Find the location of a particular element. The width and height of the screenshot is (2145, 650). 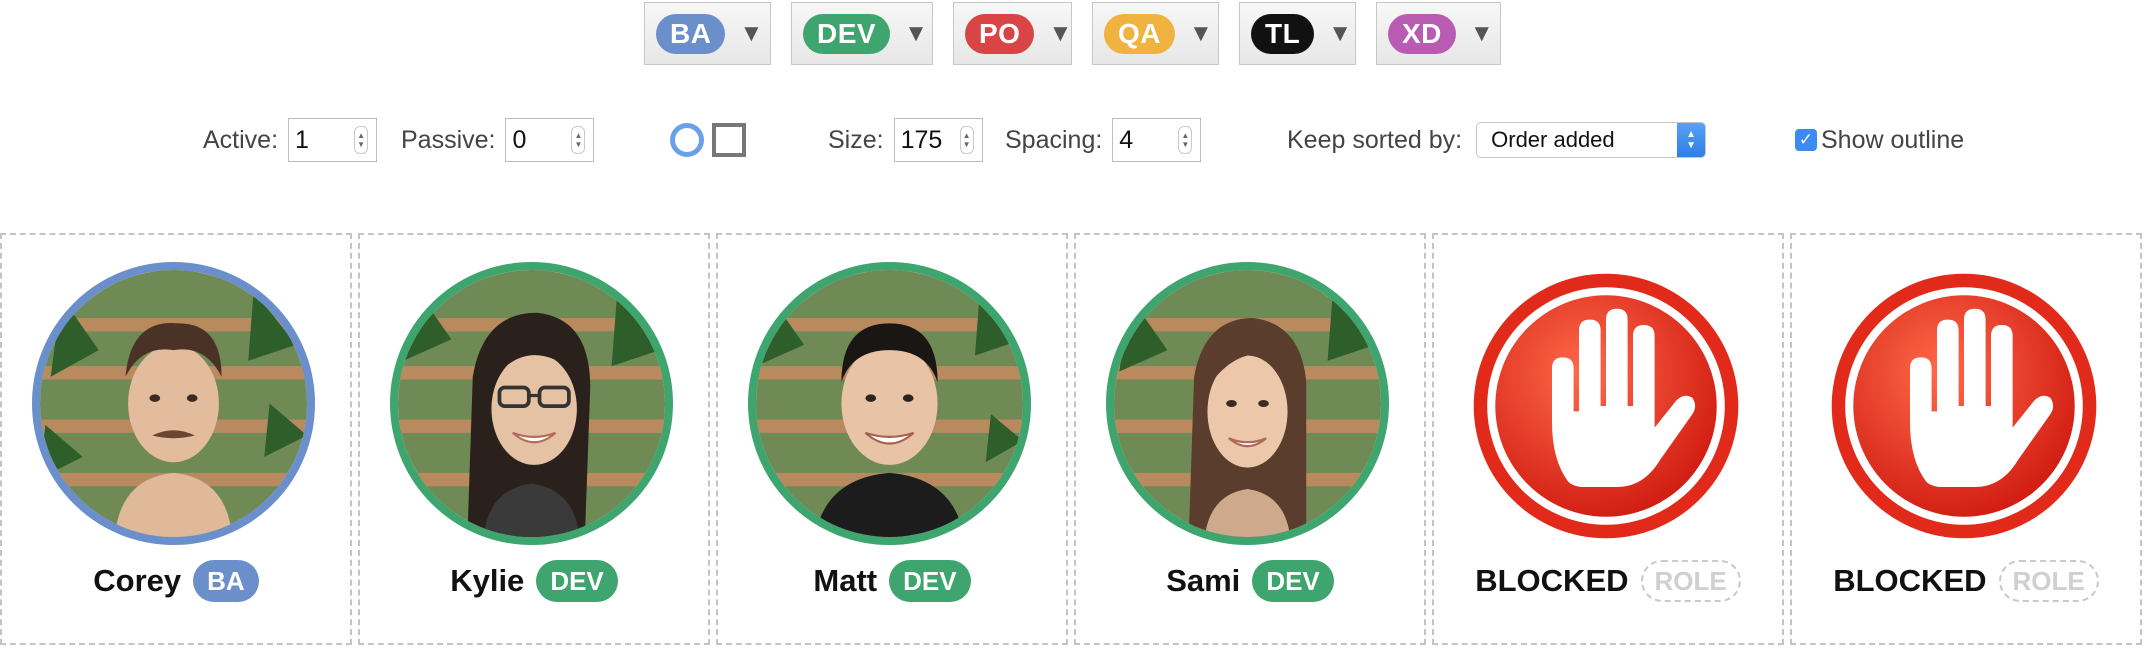

nameplate: Matt DEV is located at coordinates (892, 581).